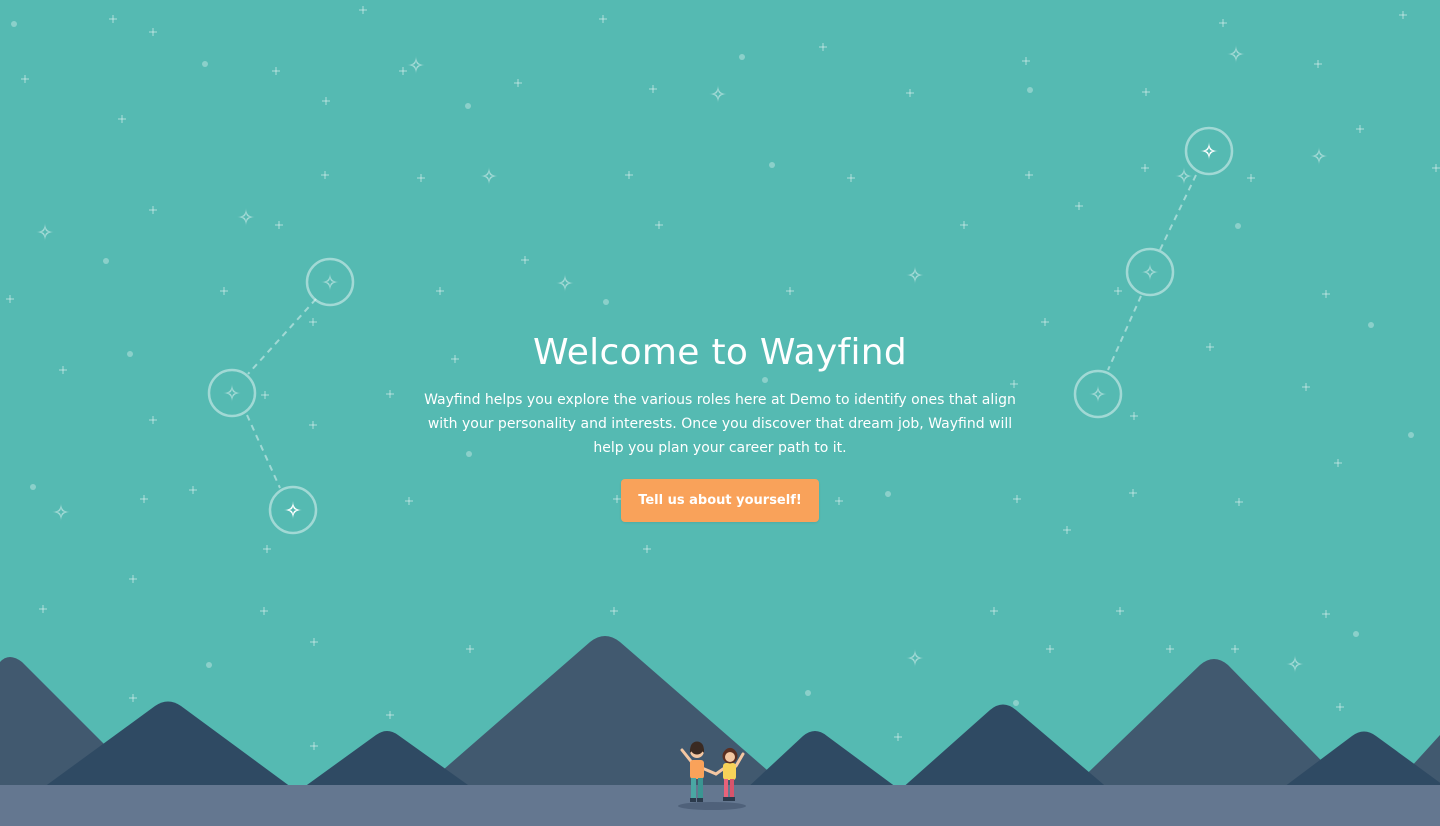  What do you see at coordinates (720, 500) in the screenshot?
I see `tell-us-about-yourself-button: Tell us about yourself!` at bounding box center [720, 500].